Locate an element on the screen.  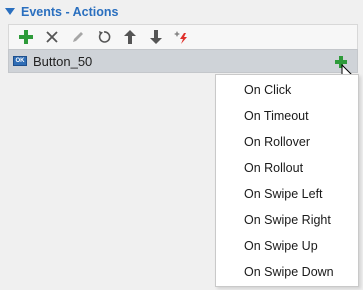
toolbar is located at coordinates (183, 36).